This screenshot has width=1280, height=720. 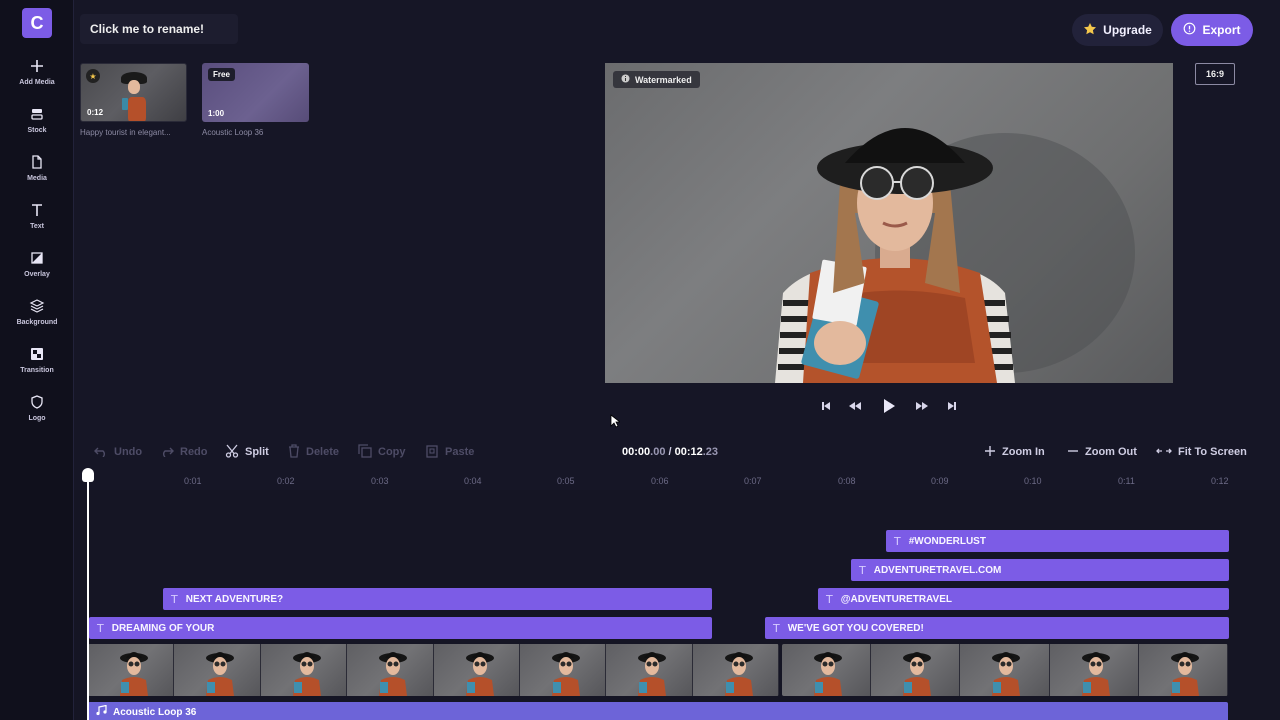 I want to click on fast-forward-button, so click(x=922, y=408).